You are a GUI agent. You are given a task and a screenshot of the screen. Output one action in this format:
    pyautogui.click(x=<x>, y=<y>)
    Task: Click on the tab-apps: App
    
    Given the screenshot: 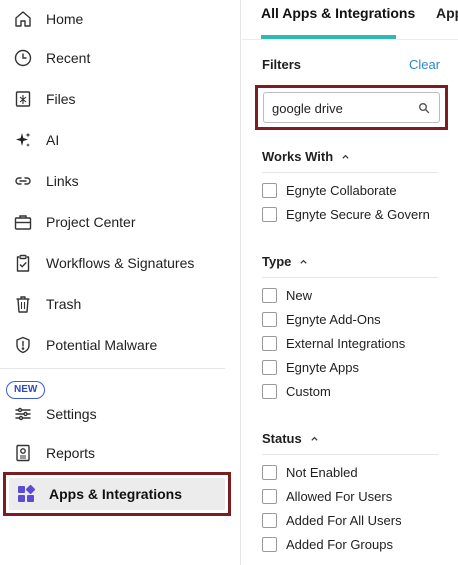 What is the action you would take?
    pyautogui.click(x=447, y=13)
    